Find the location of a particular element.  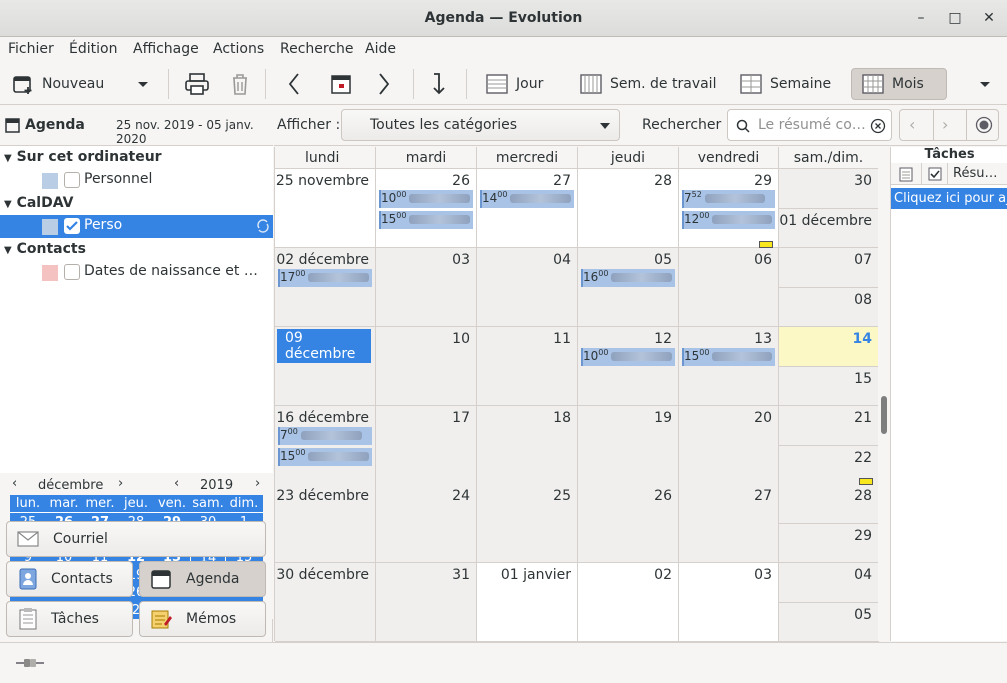

day-cell: 30 décembre is located at coordinates (325, 602).